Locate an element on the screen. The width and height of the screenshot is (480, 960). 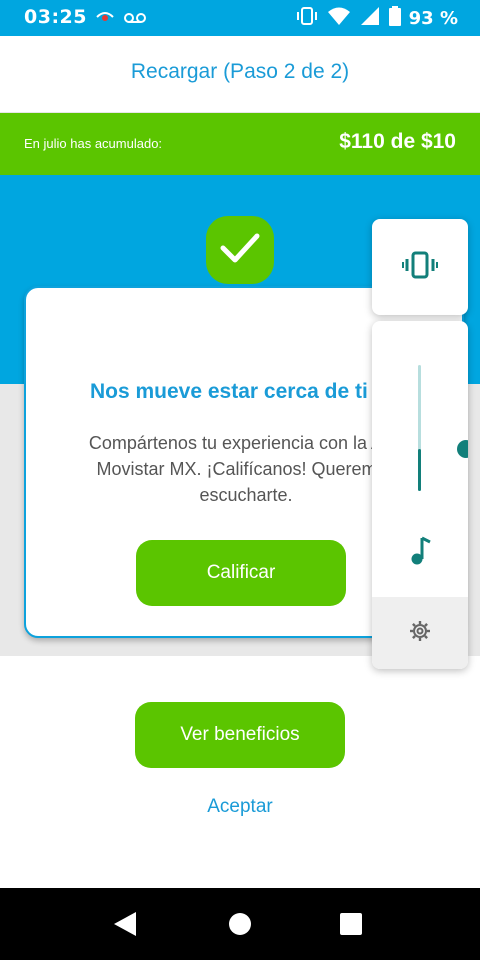
signal-icon is located at coordinates (370, 18).